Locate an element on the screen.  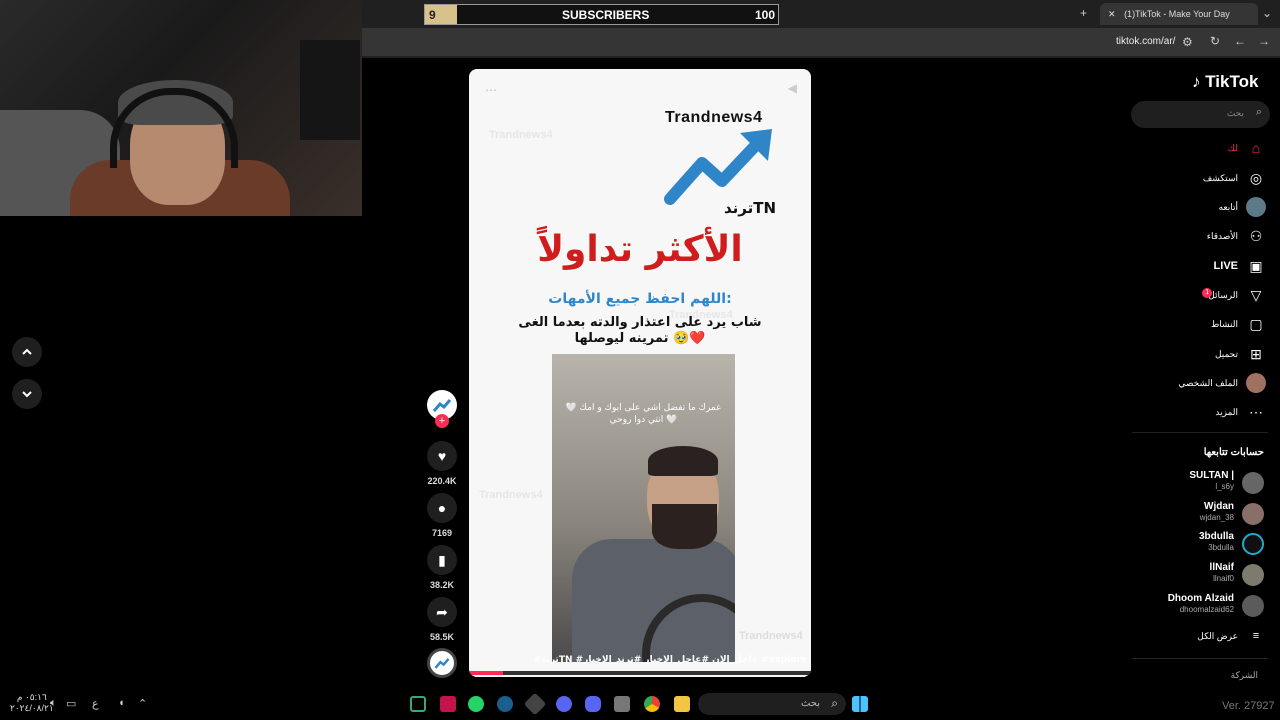
taskbar-search-input: بحث ⌕ is located at coordinates (772, 704).